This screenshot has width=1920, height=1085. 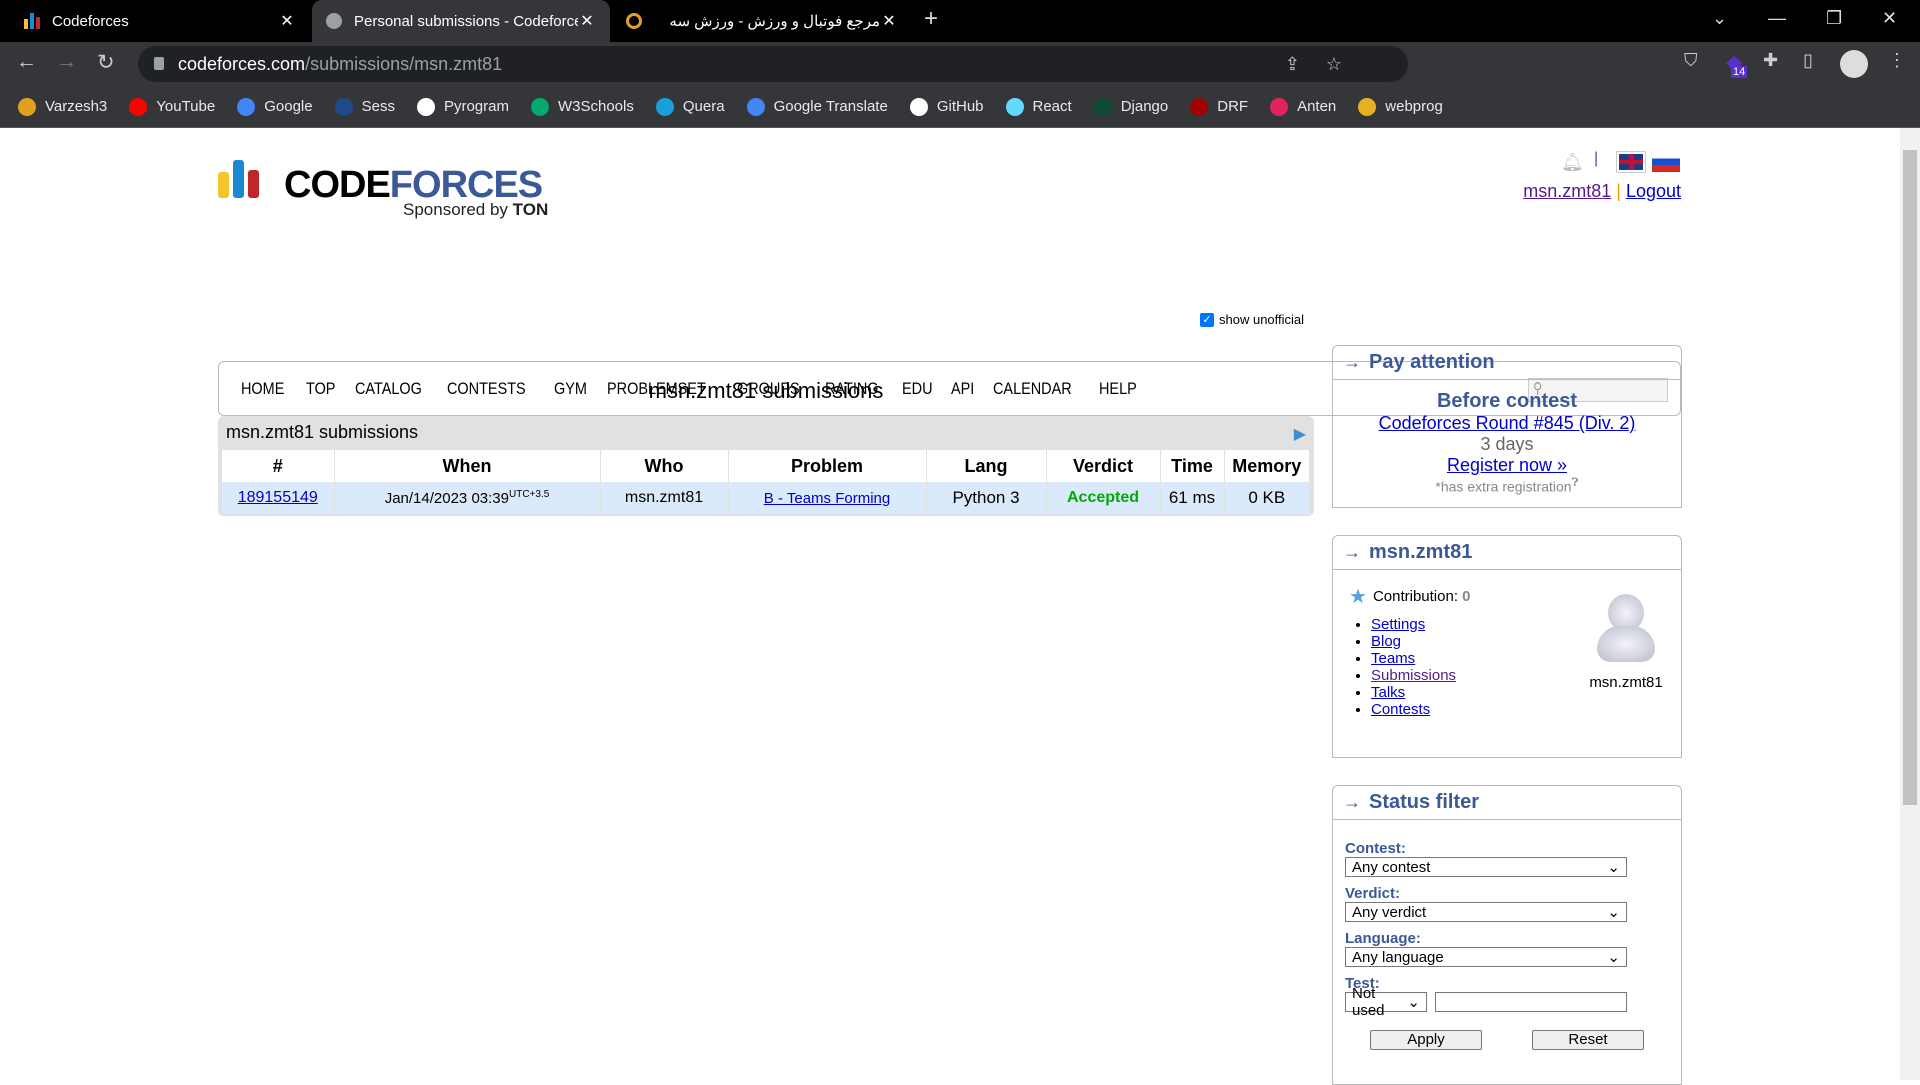 What do you see at coordinates (1252, 319) in the screenshot?
I see `show-unofficial-toggle: ✓ show unofficial` at bounding box center [1252, 319].